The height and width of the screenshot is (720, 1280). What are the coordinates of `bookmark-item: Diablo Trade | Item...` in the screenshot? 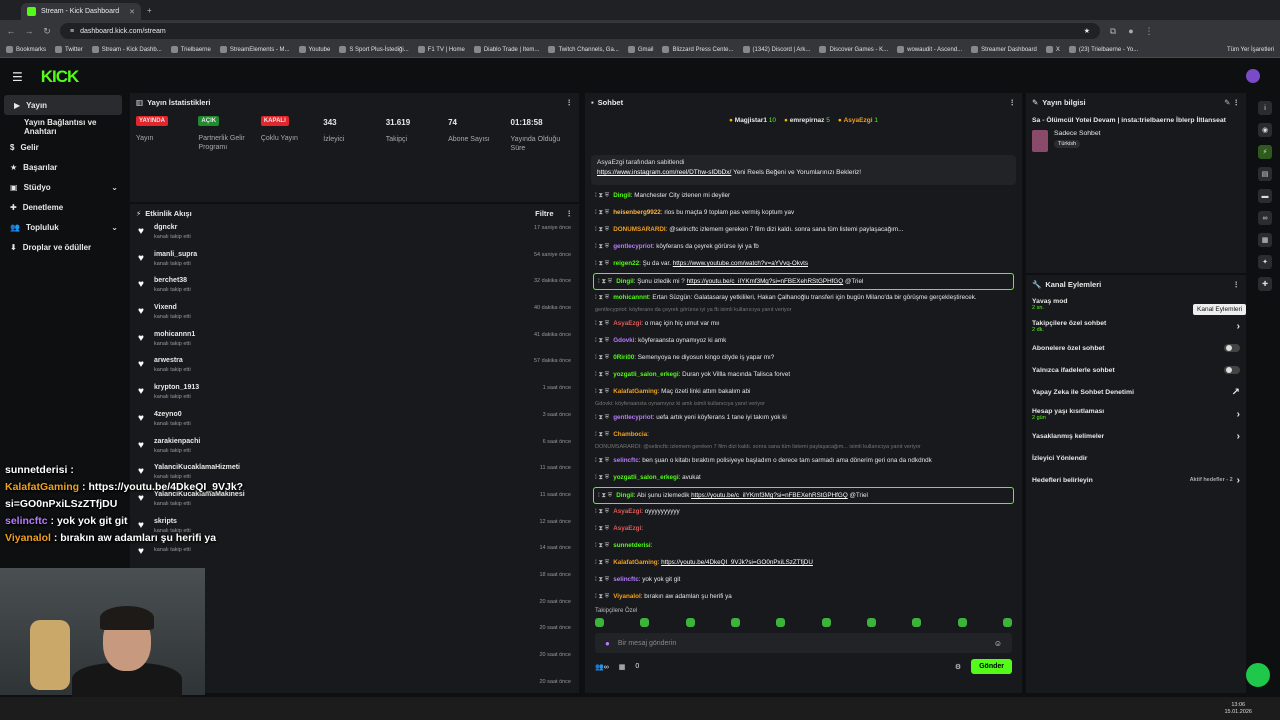 It's located at (506, 49).